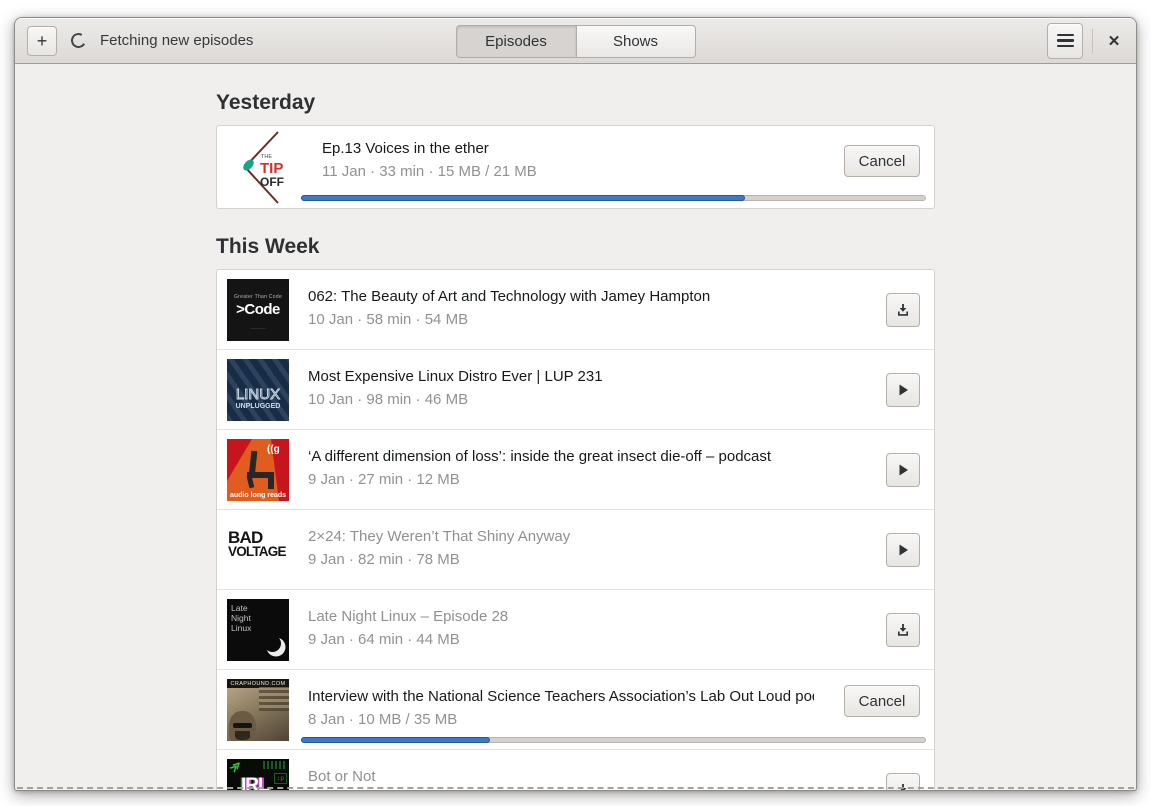  I want to click on svg-text: UNPLUGGED, so click(258, 406).